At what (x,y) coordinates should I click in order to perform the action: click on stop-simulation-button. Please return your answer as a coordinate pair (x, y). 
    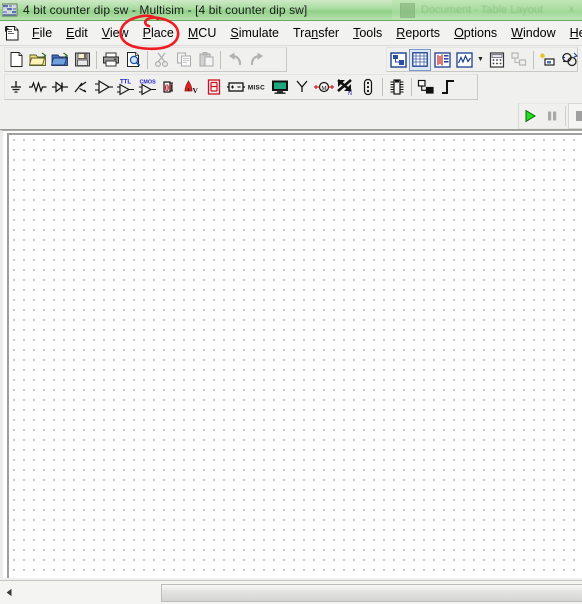
    Looking at the image, I should click on (575, 116).